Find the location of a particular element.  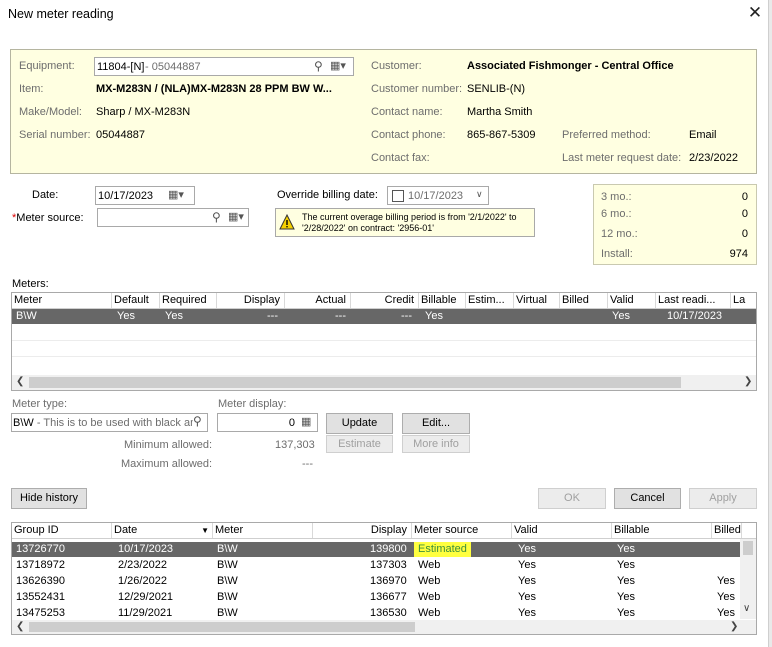

meter-display-label: Meter display: is located at coordinates (252, 404).